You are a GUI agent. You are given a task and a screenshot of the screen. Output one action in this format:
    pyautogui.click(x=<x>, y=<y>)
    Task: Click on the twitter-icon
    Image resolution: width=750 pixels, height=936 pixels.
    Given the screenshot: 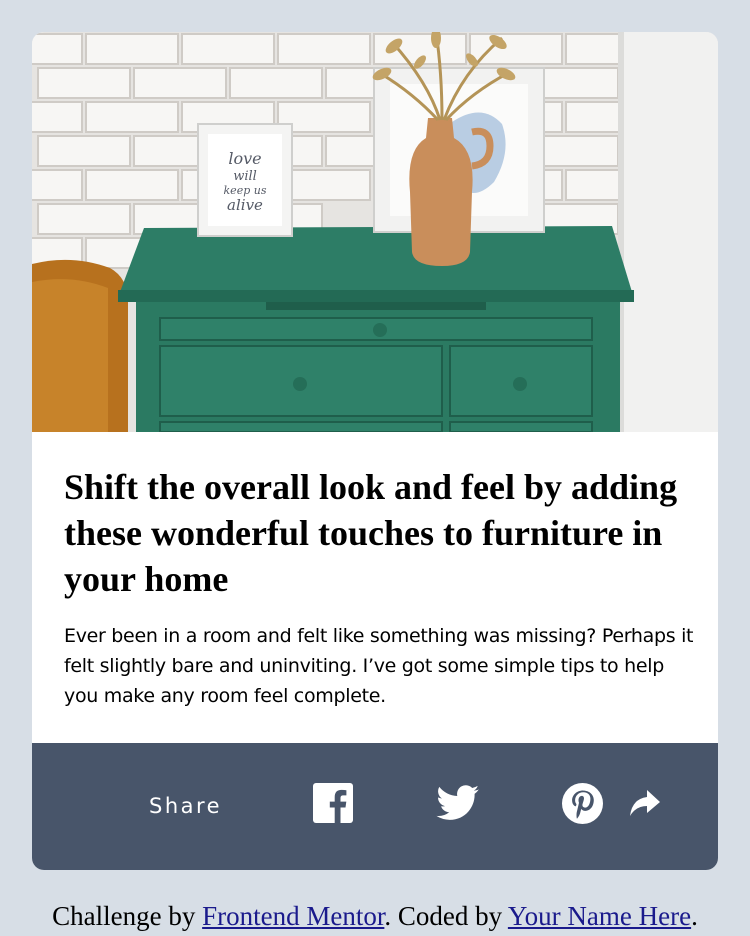 What is the action you would take?
    pyautogui.click(x=458, y=803)
    